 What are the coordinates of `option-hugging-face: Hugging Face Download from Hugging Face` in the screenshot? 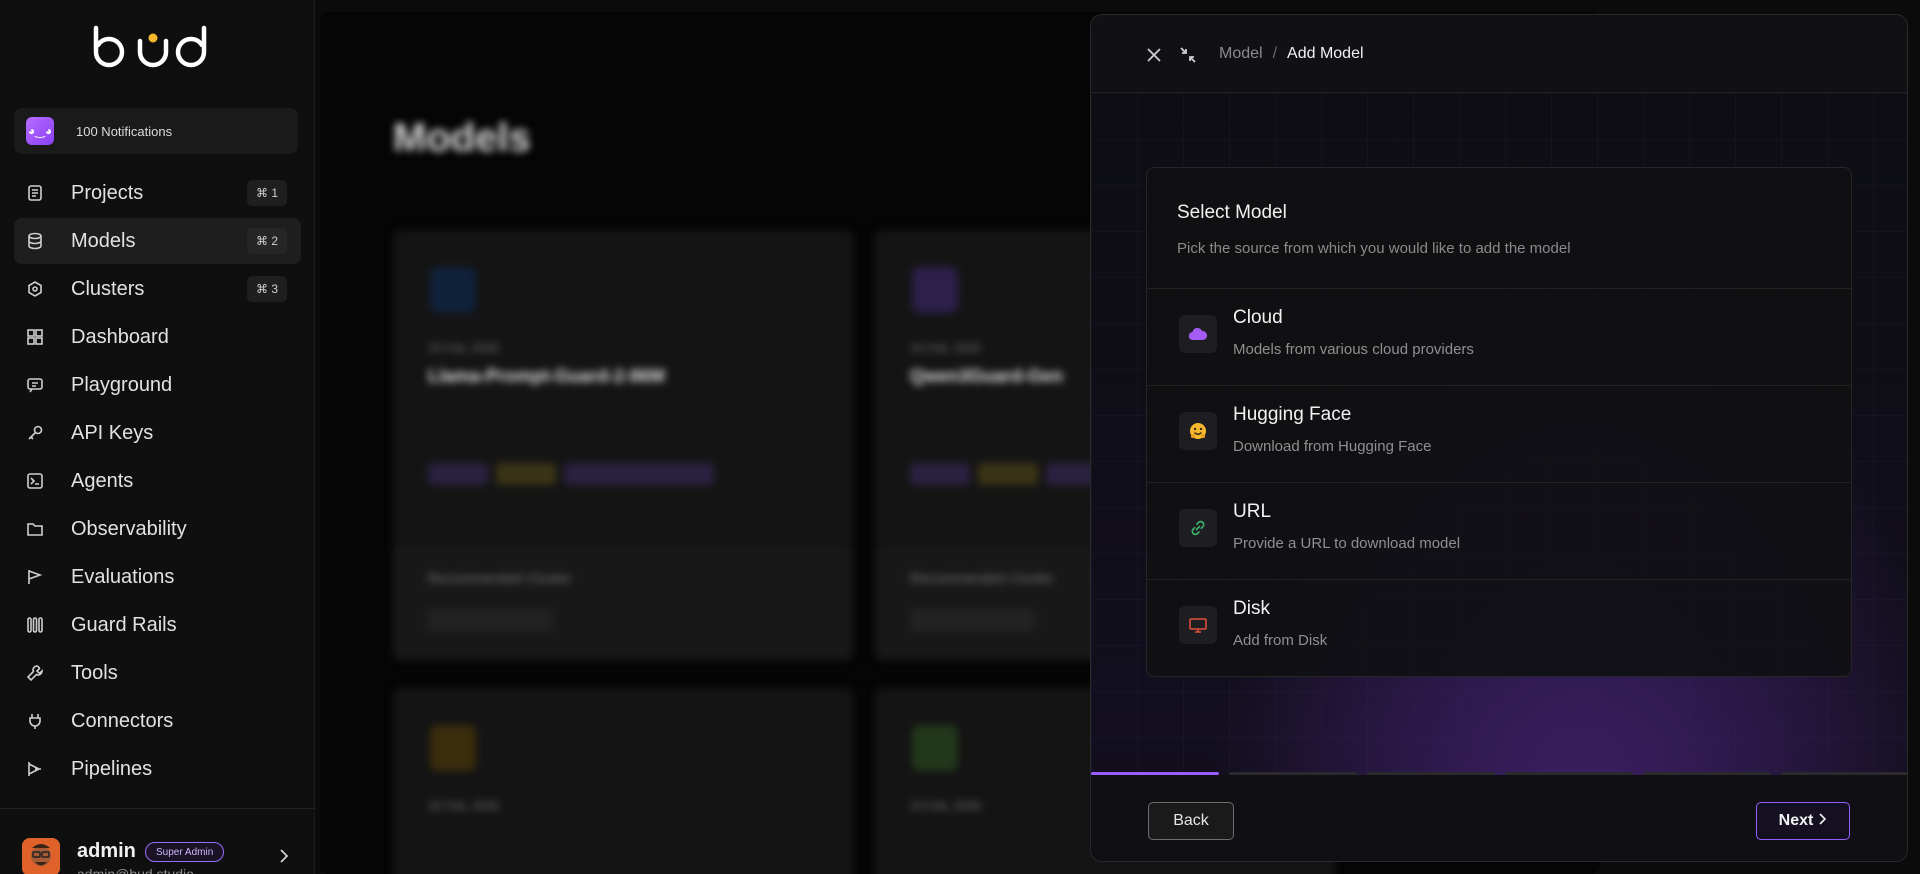 It's located at (1499, 434).